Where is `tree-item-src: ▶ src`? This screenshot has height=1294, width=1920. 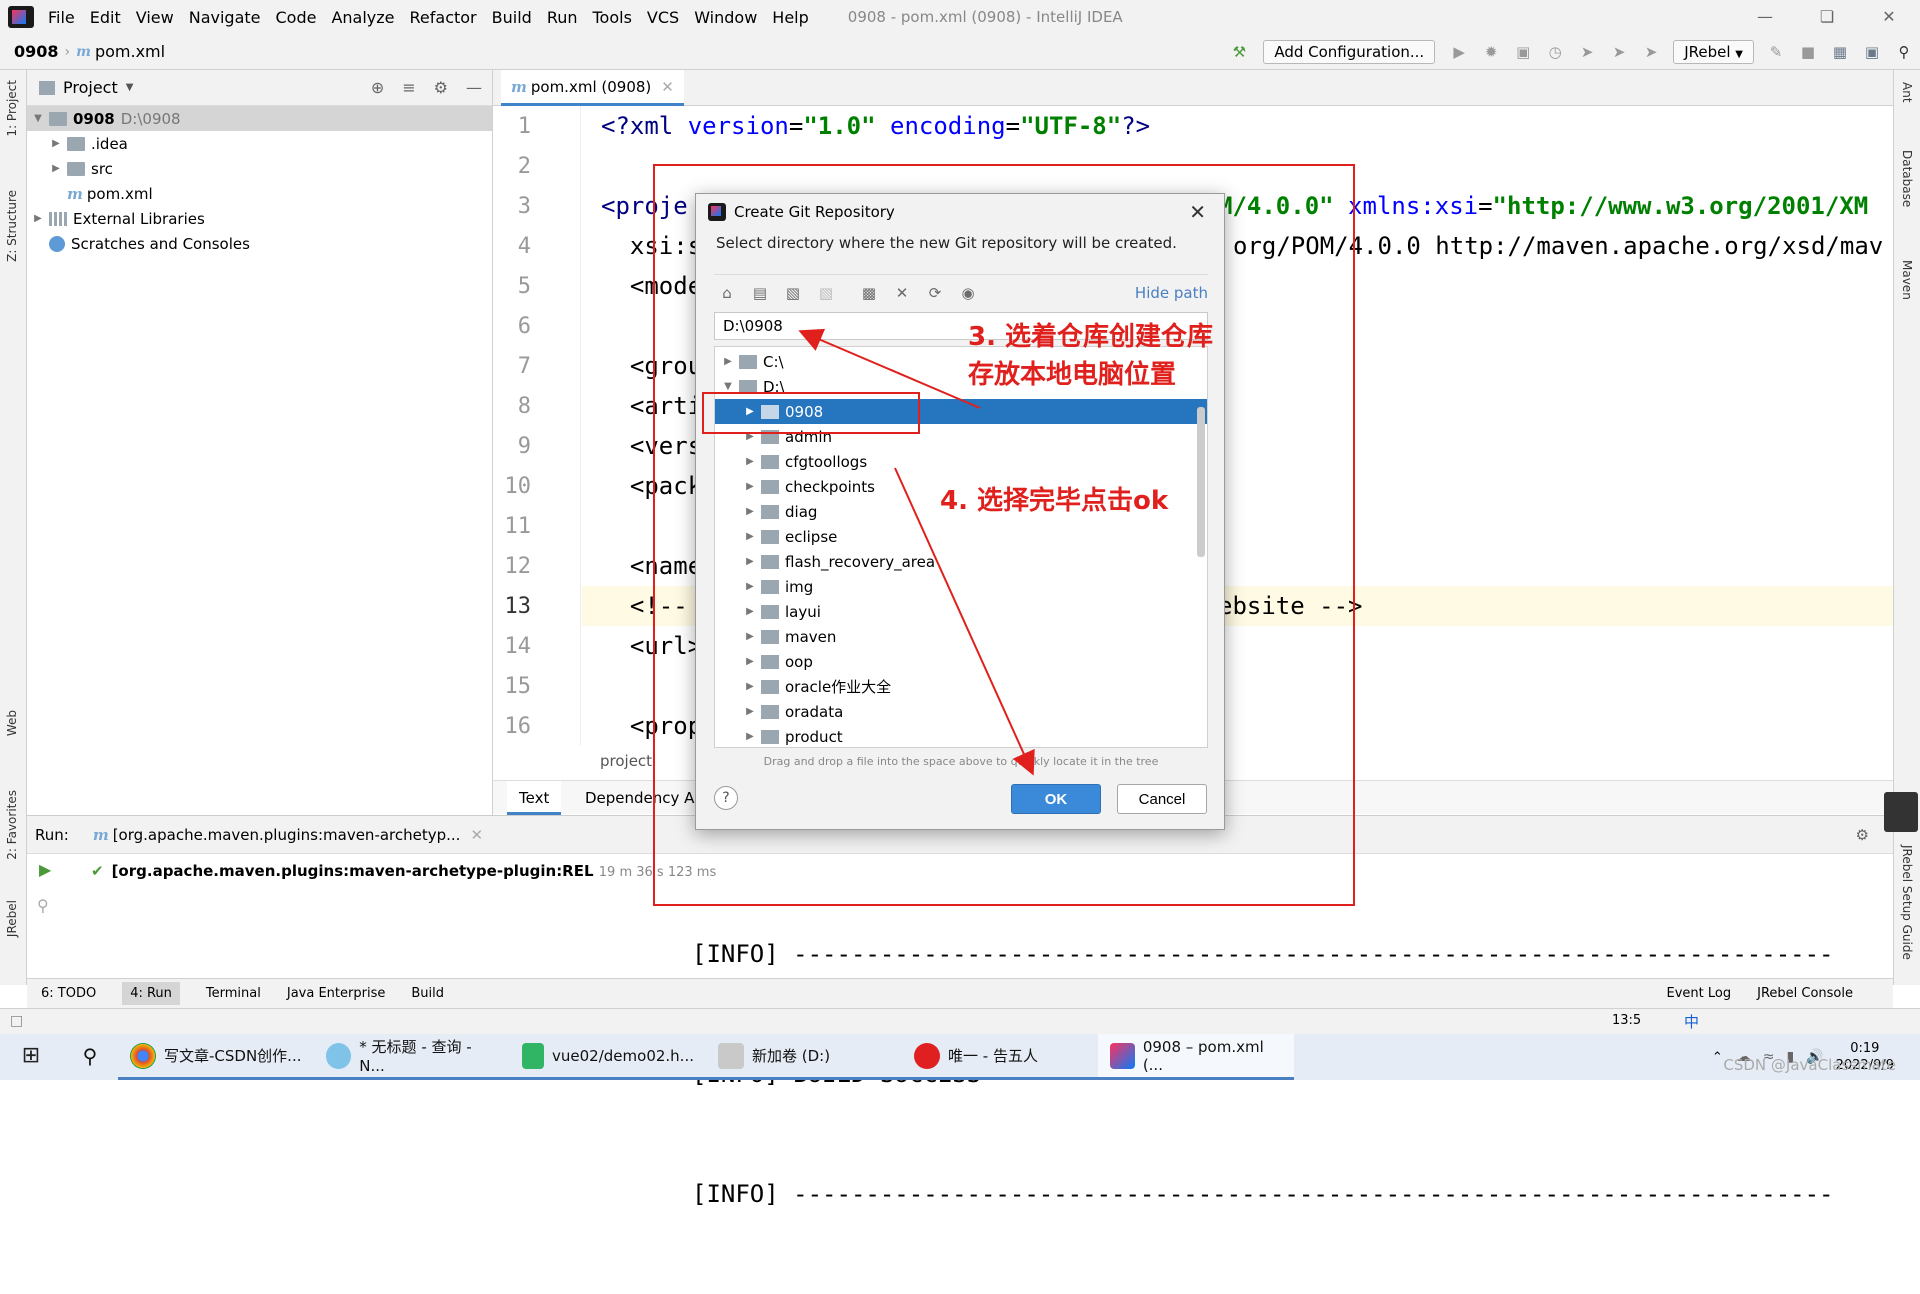
tree-item-src: ▶ src is located at coordinates (259, 168).